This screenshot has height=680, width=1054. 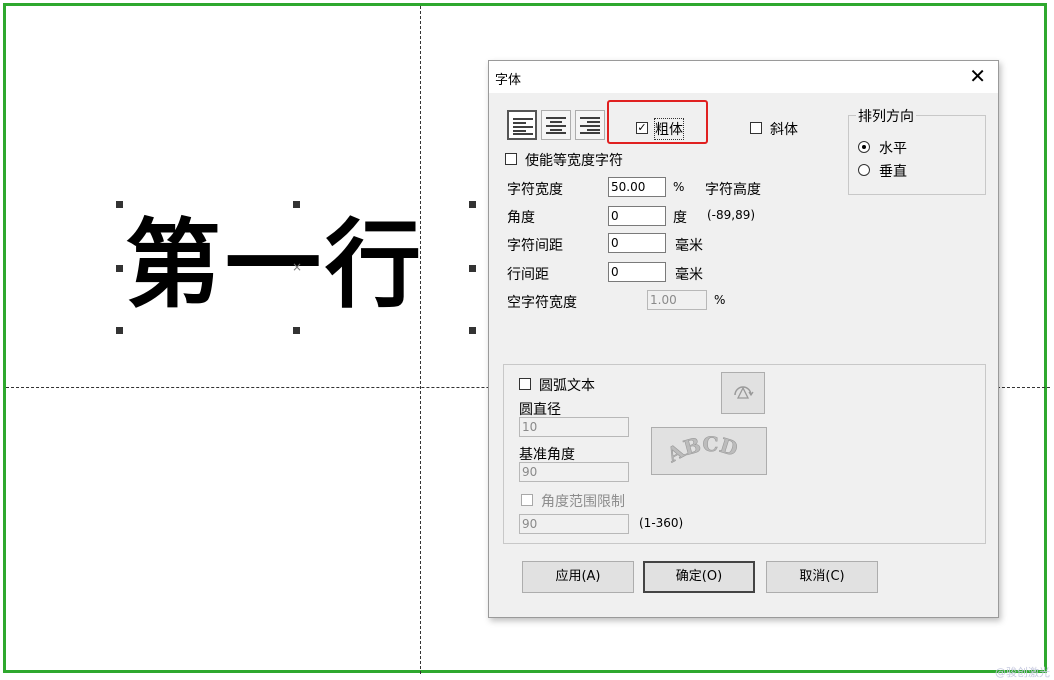 What do you see at coordinates (547, 455) in the screenshot?
I see `base-angle-label: 基准角度` at bounding box center [547, 455].